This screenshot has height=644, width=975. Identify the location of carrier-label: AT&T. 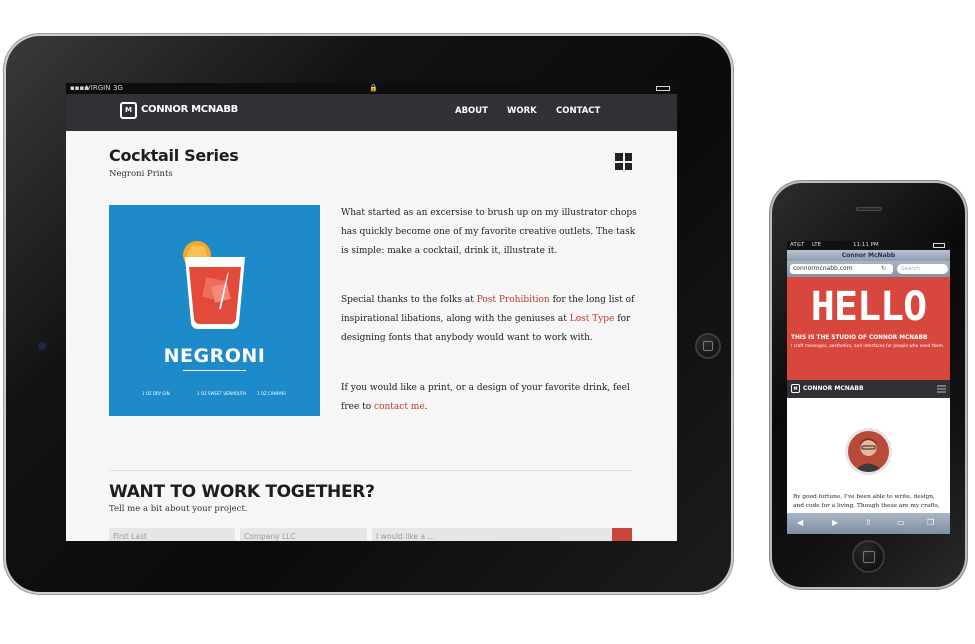
(797, 245).